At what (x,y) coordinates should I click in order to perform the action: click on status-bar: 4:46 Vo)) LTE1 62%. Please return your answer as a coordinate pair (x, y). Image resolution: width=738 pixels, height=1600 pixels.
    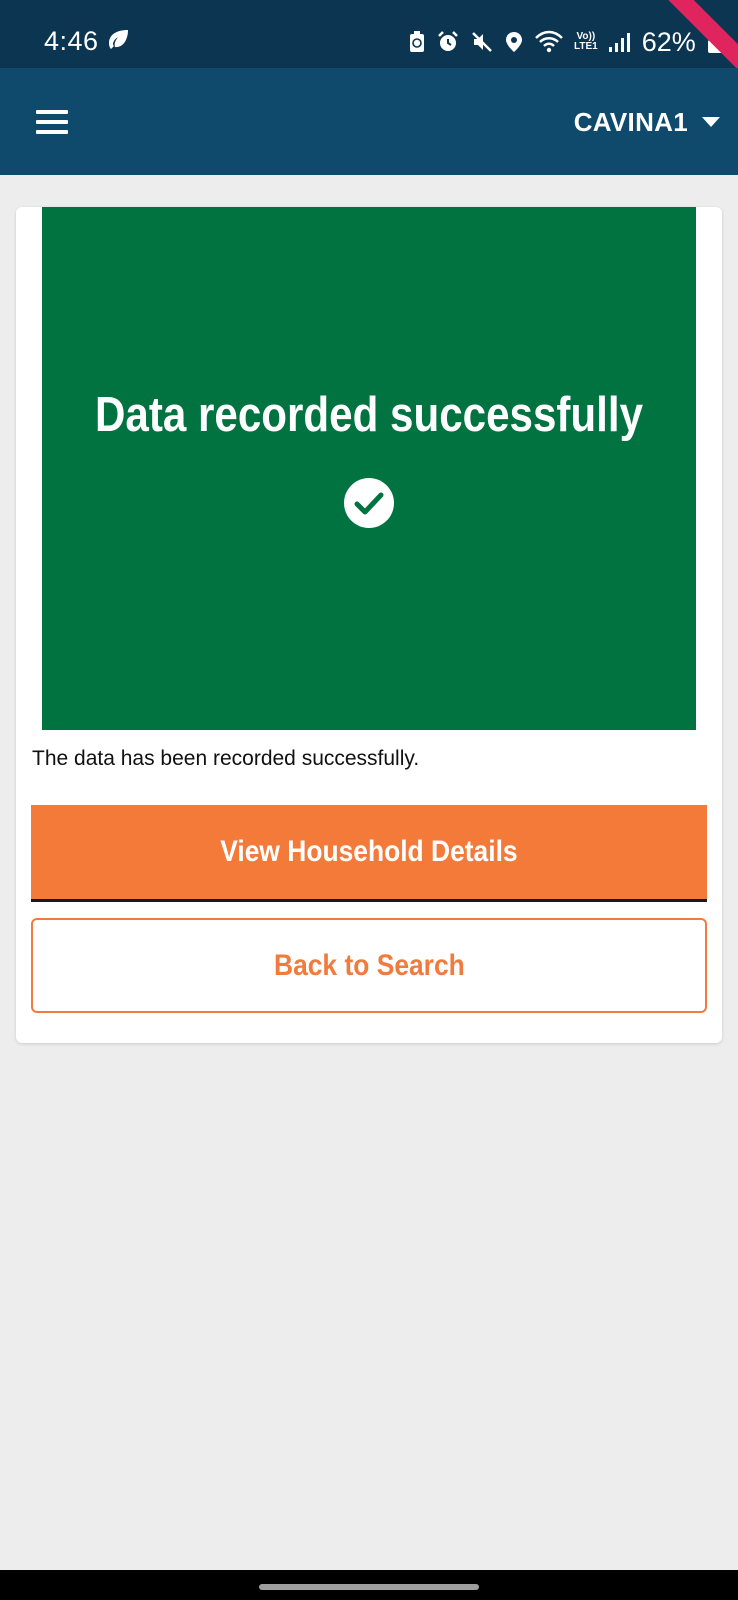
    Looking at the image, I should click on (369, 39).